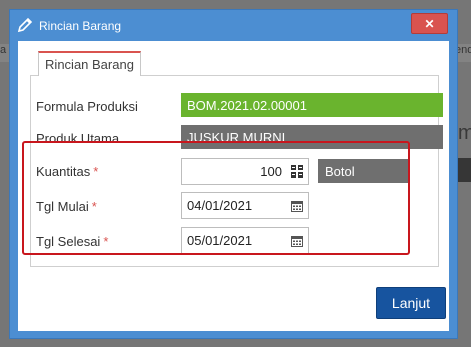 This screenshot has height=347, width=471. I want to click on dialog-titlebar: Rincian Barang ✕, so click(233, 25).